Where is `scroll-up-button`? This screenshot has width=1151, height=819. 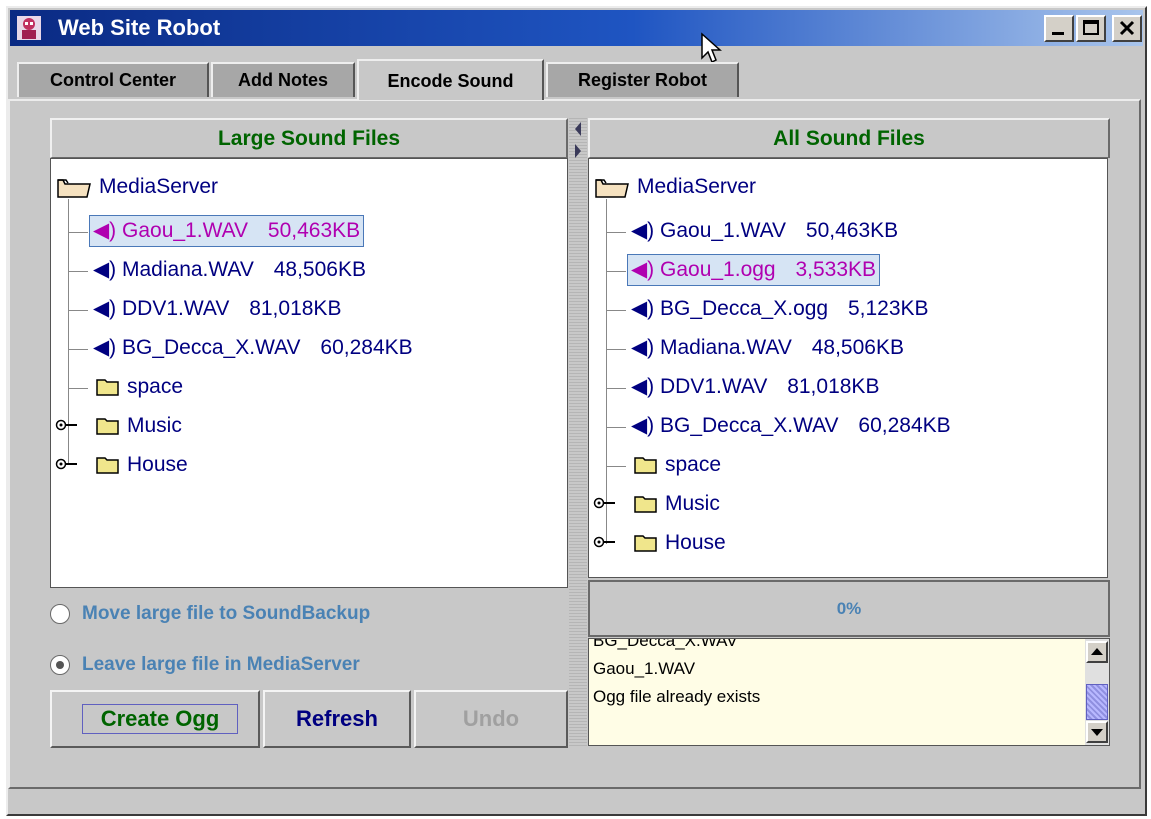 scroll-up-button is located at coordinates (1097, 652).